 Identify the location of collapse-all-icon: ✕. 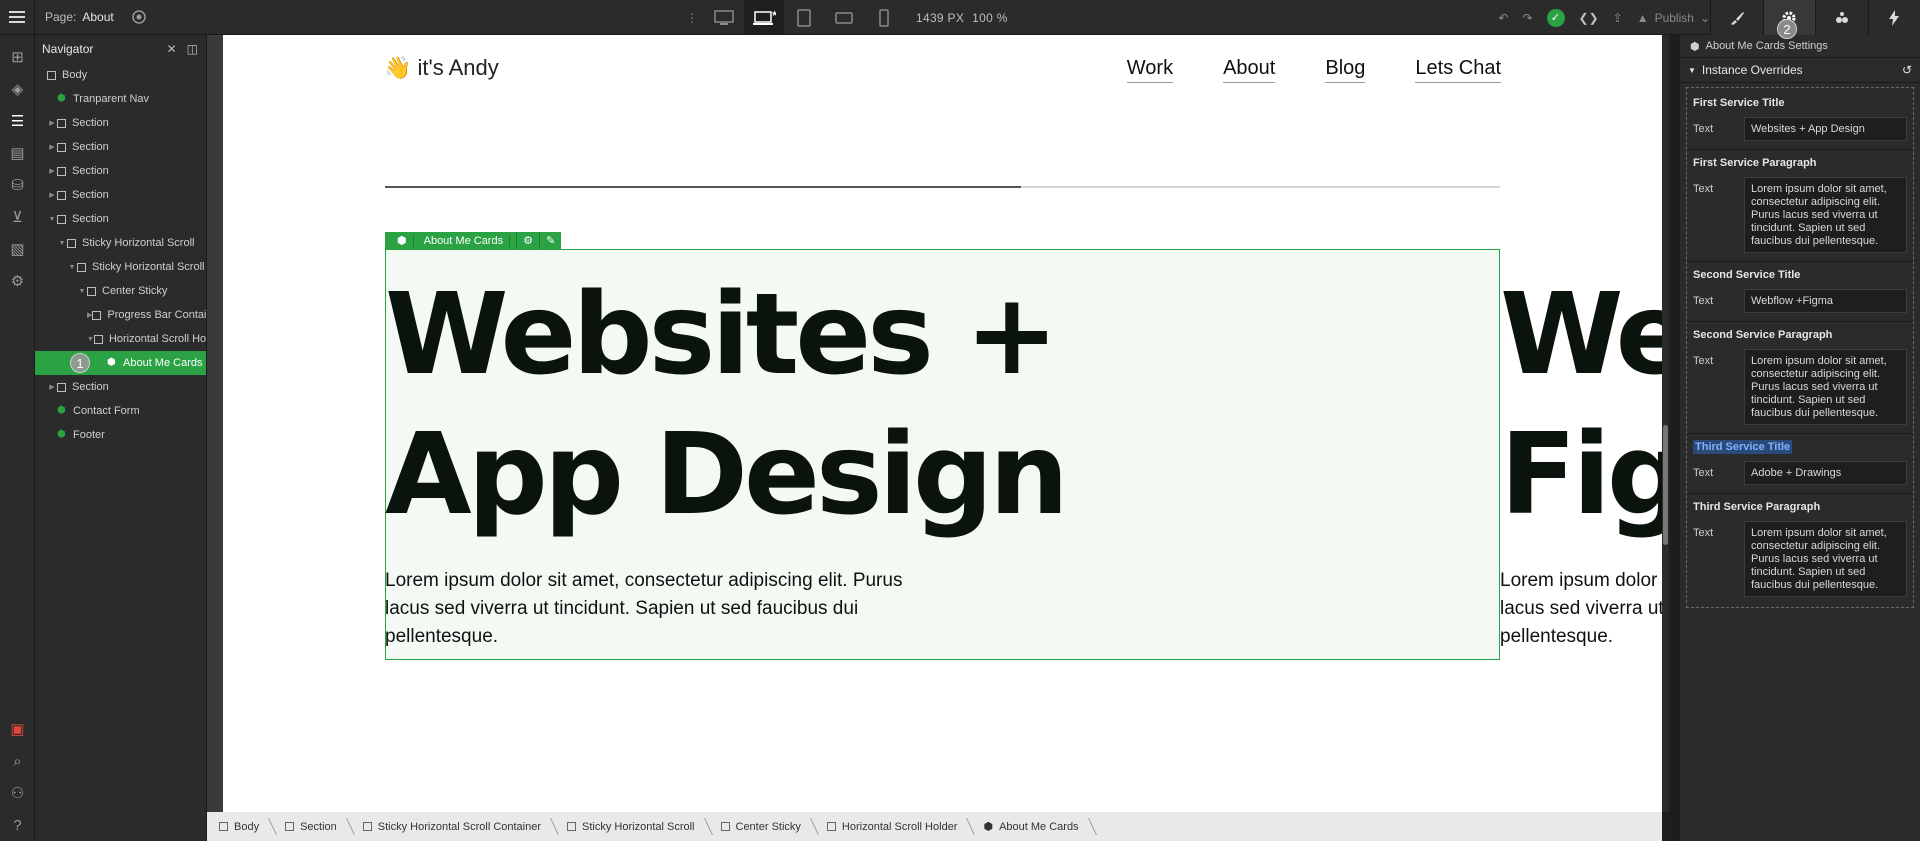
(172, 49).